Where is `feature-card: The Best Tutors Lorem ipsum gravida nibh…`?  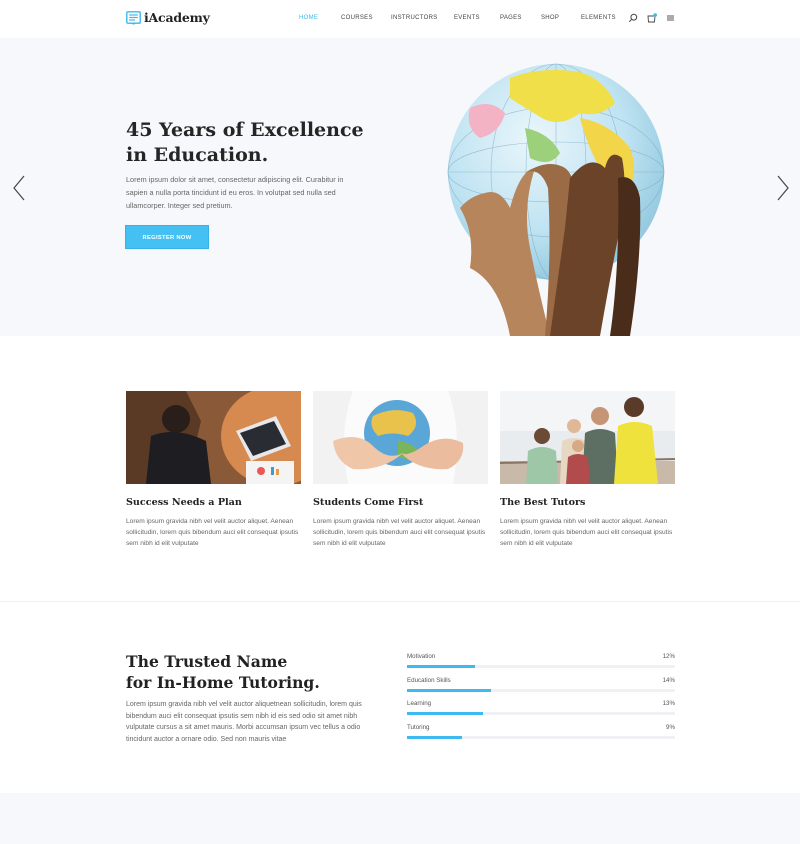
feature-card: The Best Tutors Lorem ipsum gravida nibh… is located at coordinates (587, 470).